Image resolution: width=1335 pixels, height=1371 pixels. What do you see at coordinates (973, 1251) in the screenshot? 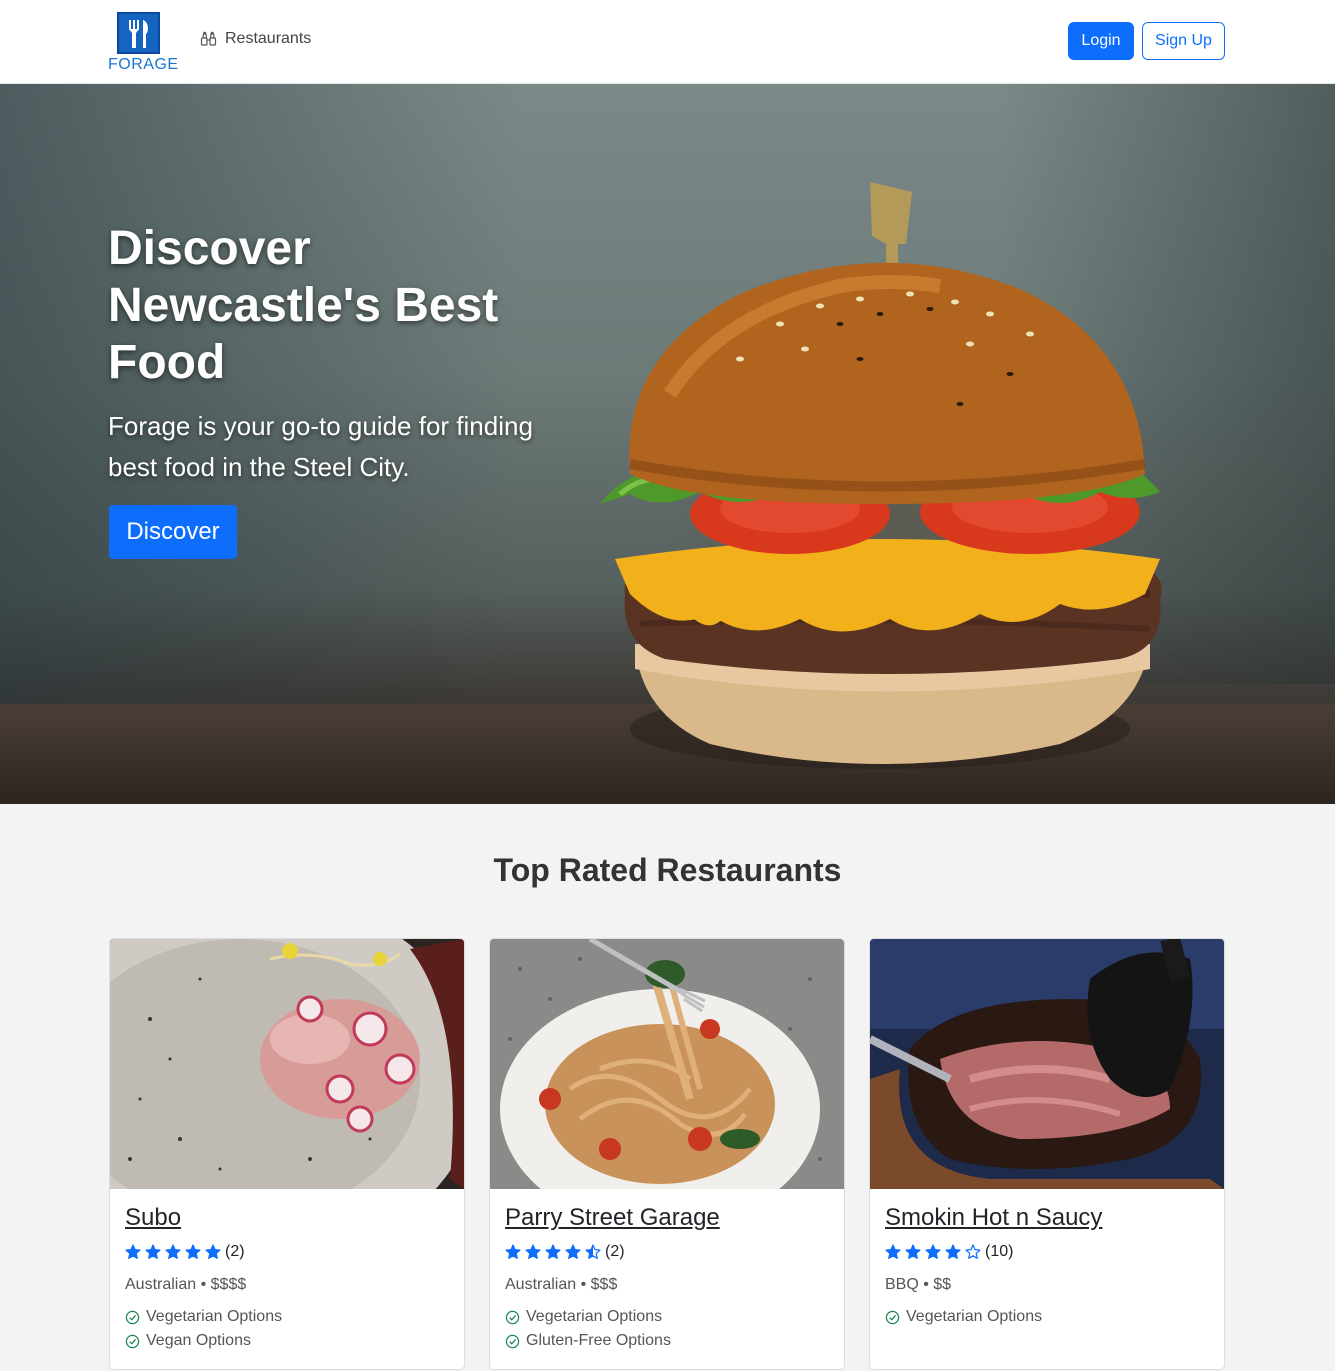
I see `star-empty-icon` at bounding box center [973, 1251].